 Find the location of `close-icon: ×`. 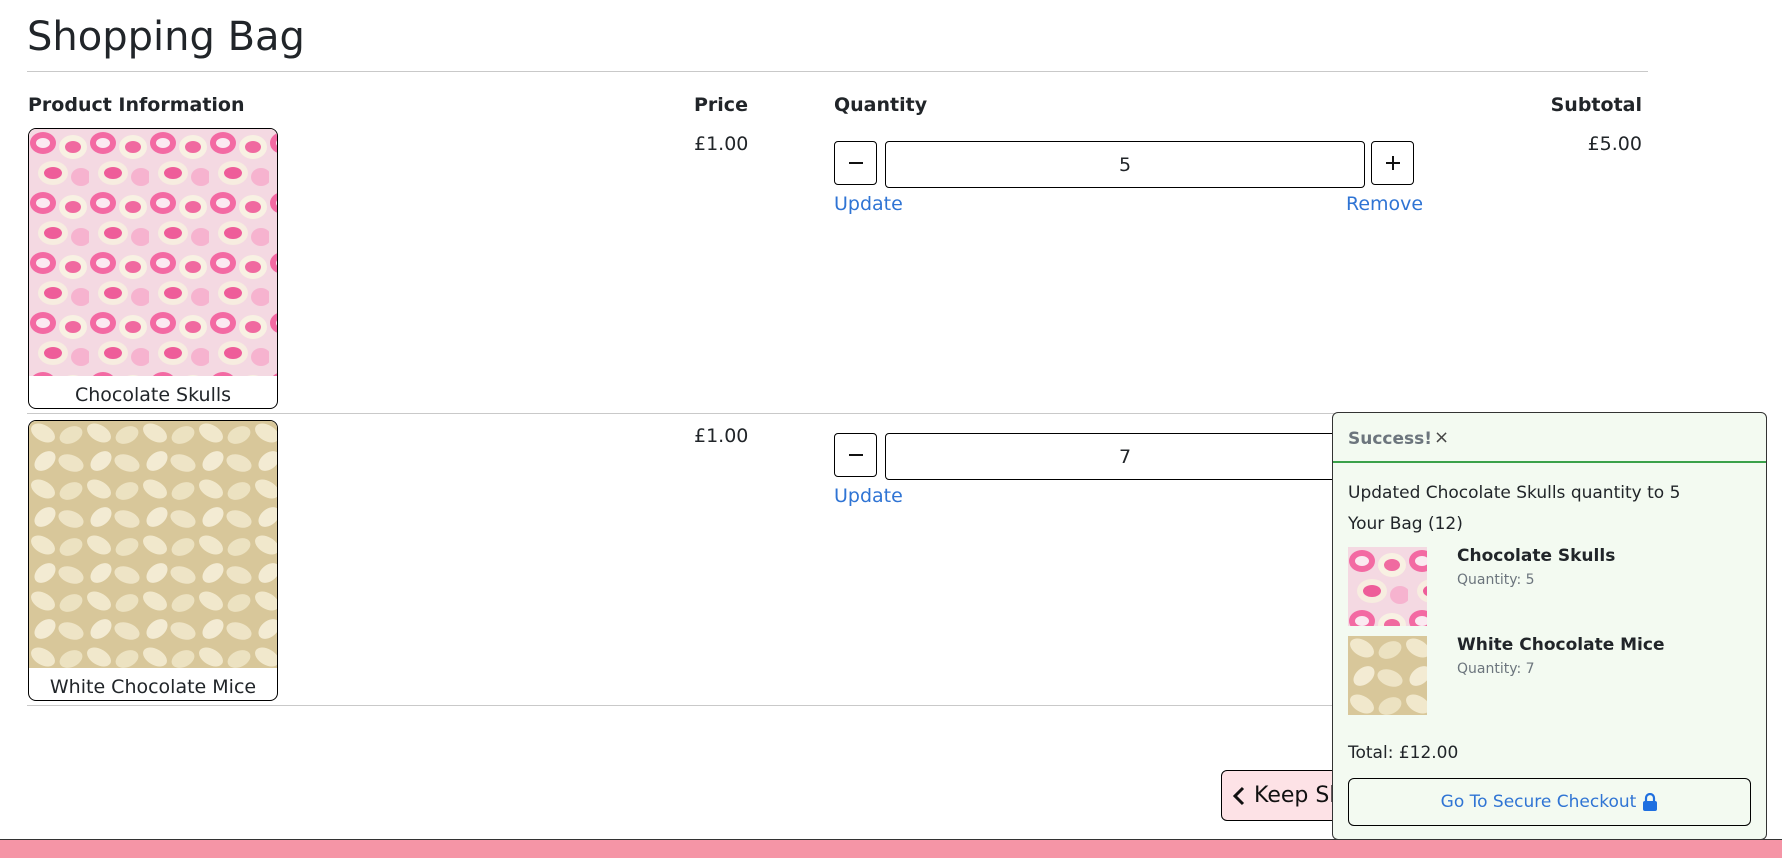

close-icon: × is located at coordinates (1441, 437).